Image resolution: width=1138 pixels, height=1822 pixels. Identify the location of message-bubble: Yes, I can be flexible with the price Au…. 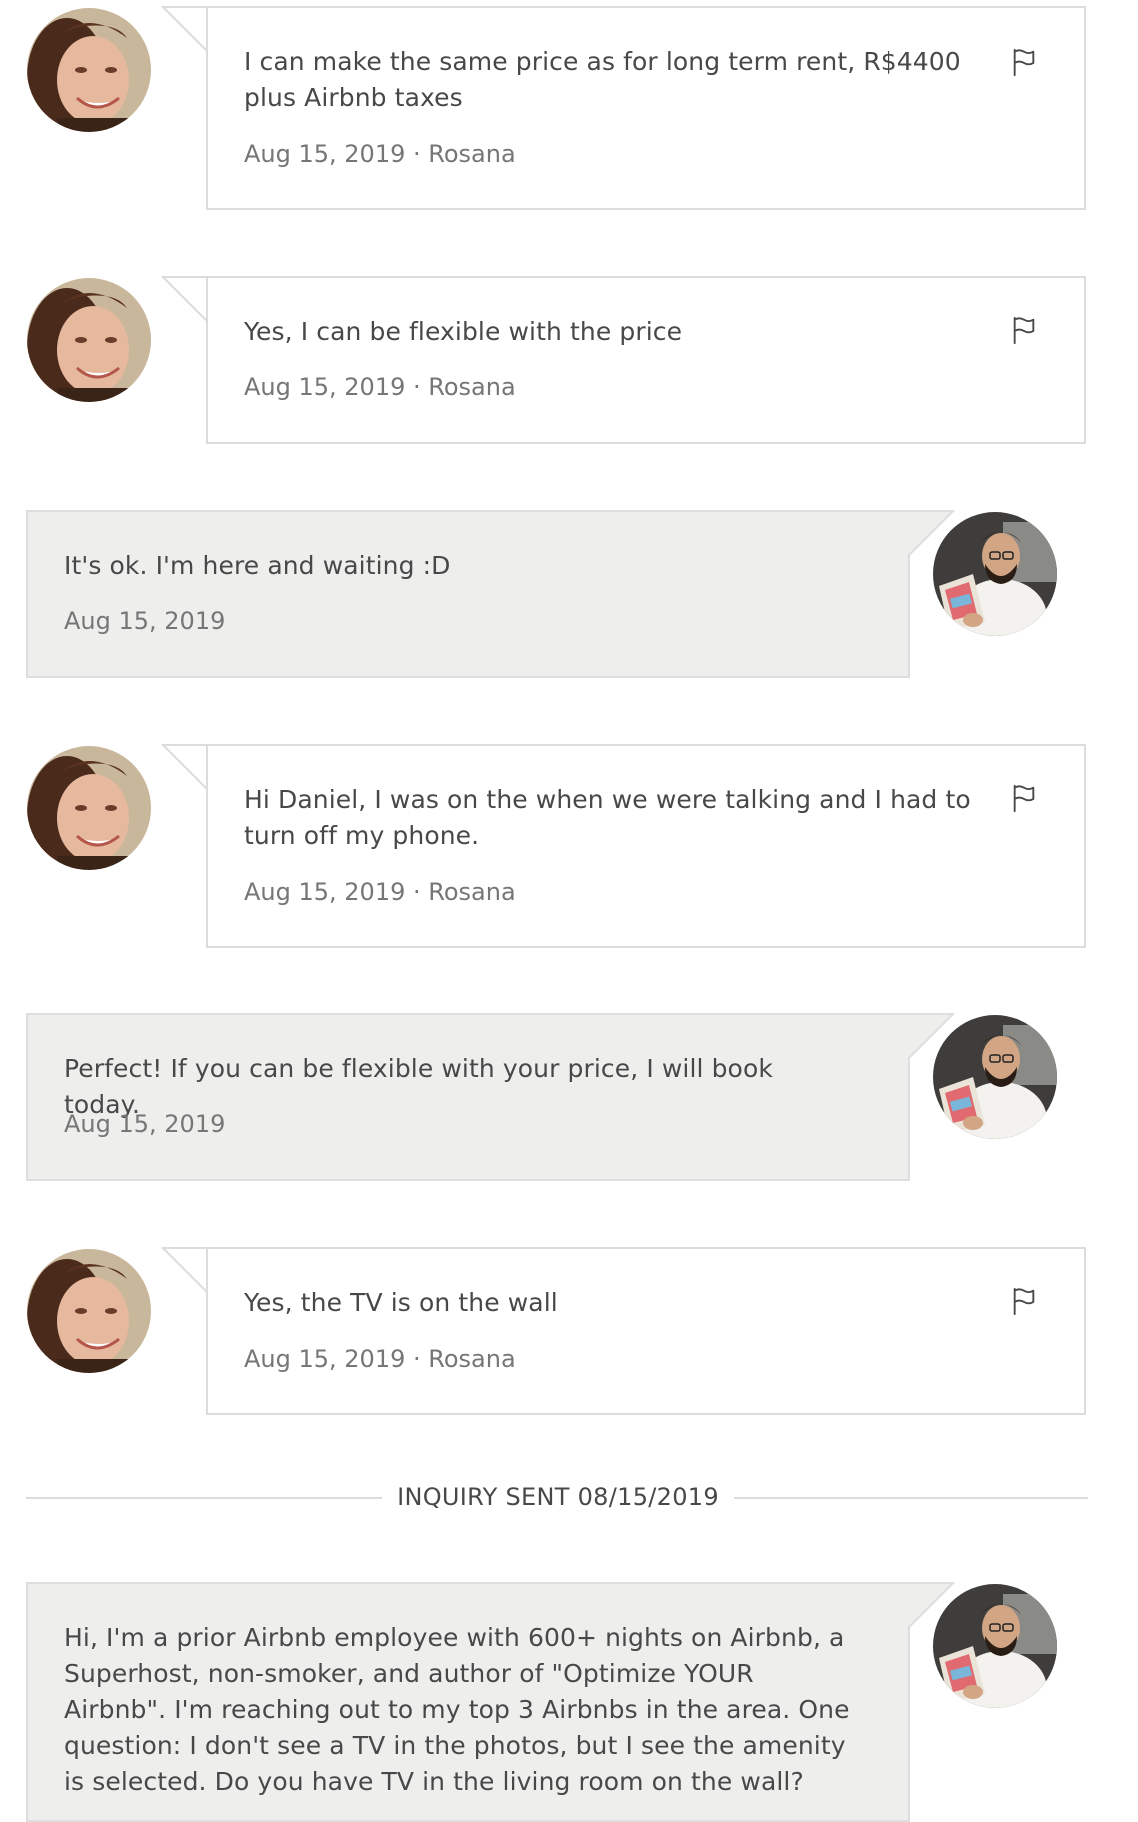
(646, 360).